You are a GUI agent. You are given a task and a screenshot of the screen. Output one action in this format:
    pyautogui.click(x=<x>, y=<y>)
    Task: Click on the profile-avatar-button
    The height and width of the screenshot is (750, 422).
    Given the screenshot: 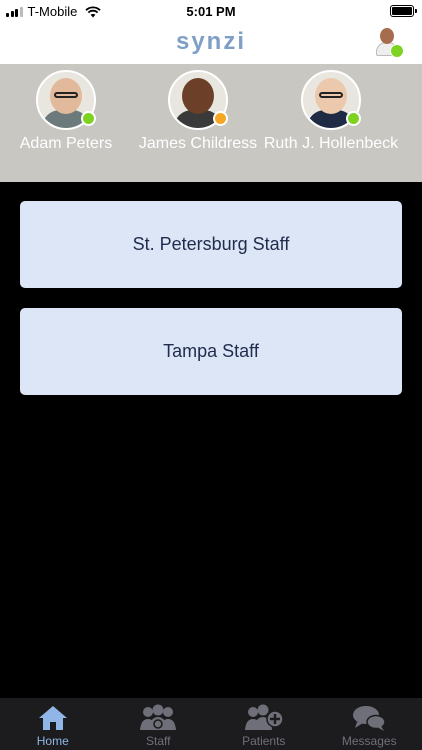 What is the action you would take?
    pyautogui.click(x=390, y=43)
    